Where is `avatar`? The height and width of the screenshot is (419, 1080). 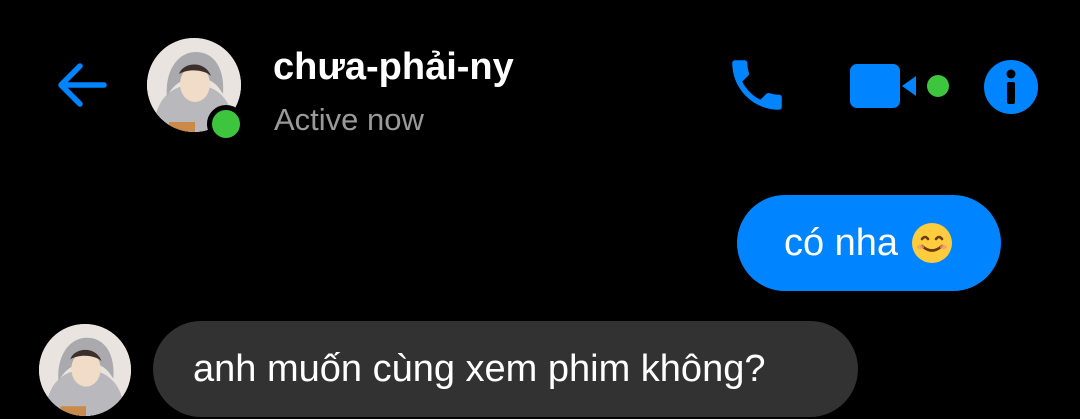
avatar is located at coordinates (85, 370).